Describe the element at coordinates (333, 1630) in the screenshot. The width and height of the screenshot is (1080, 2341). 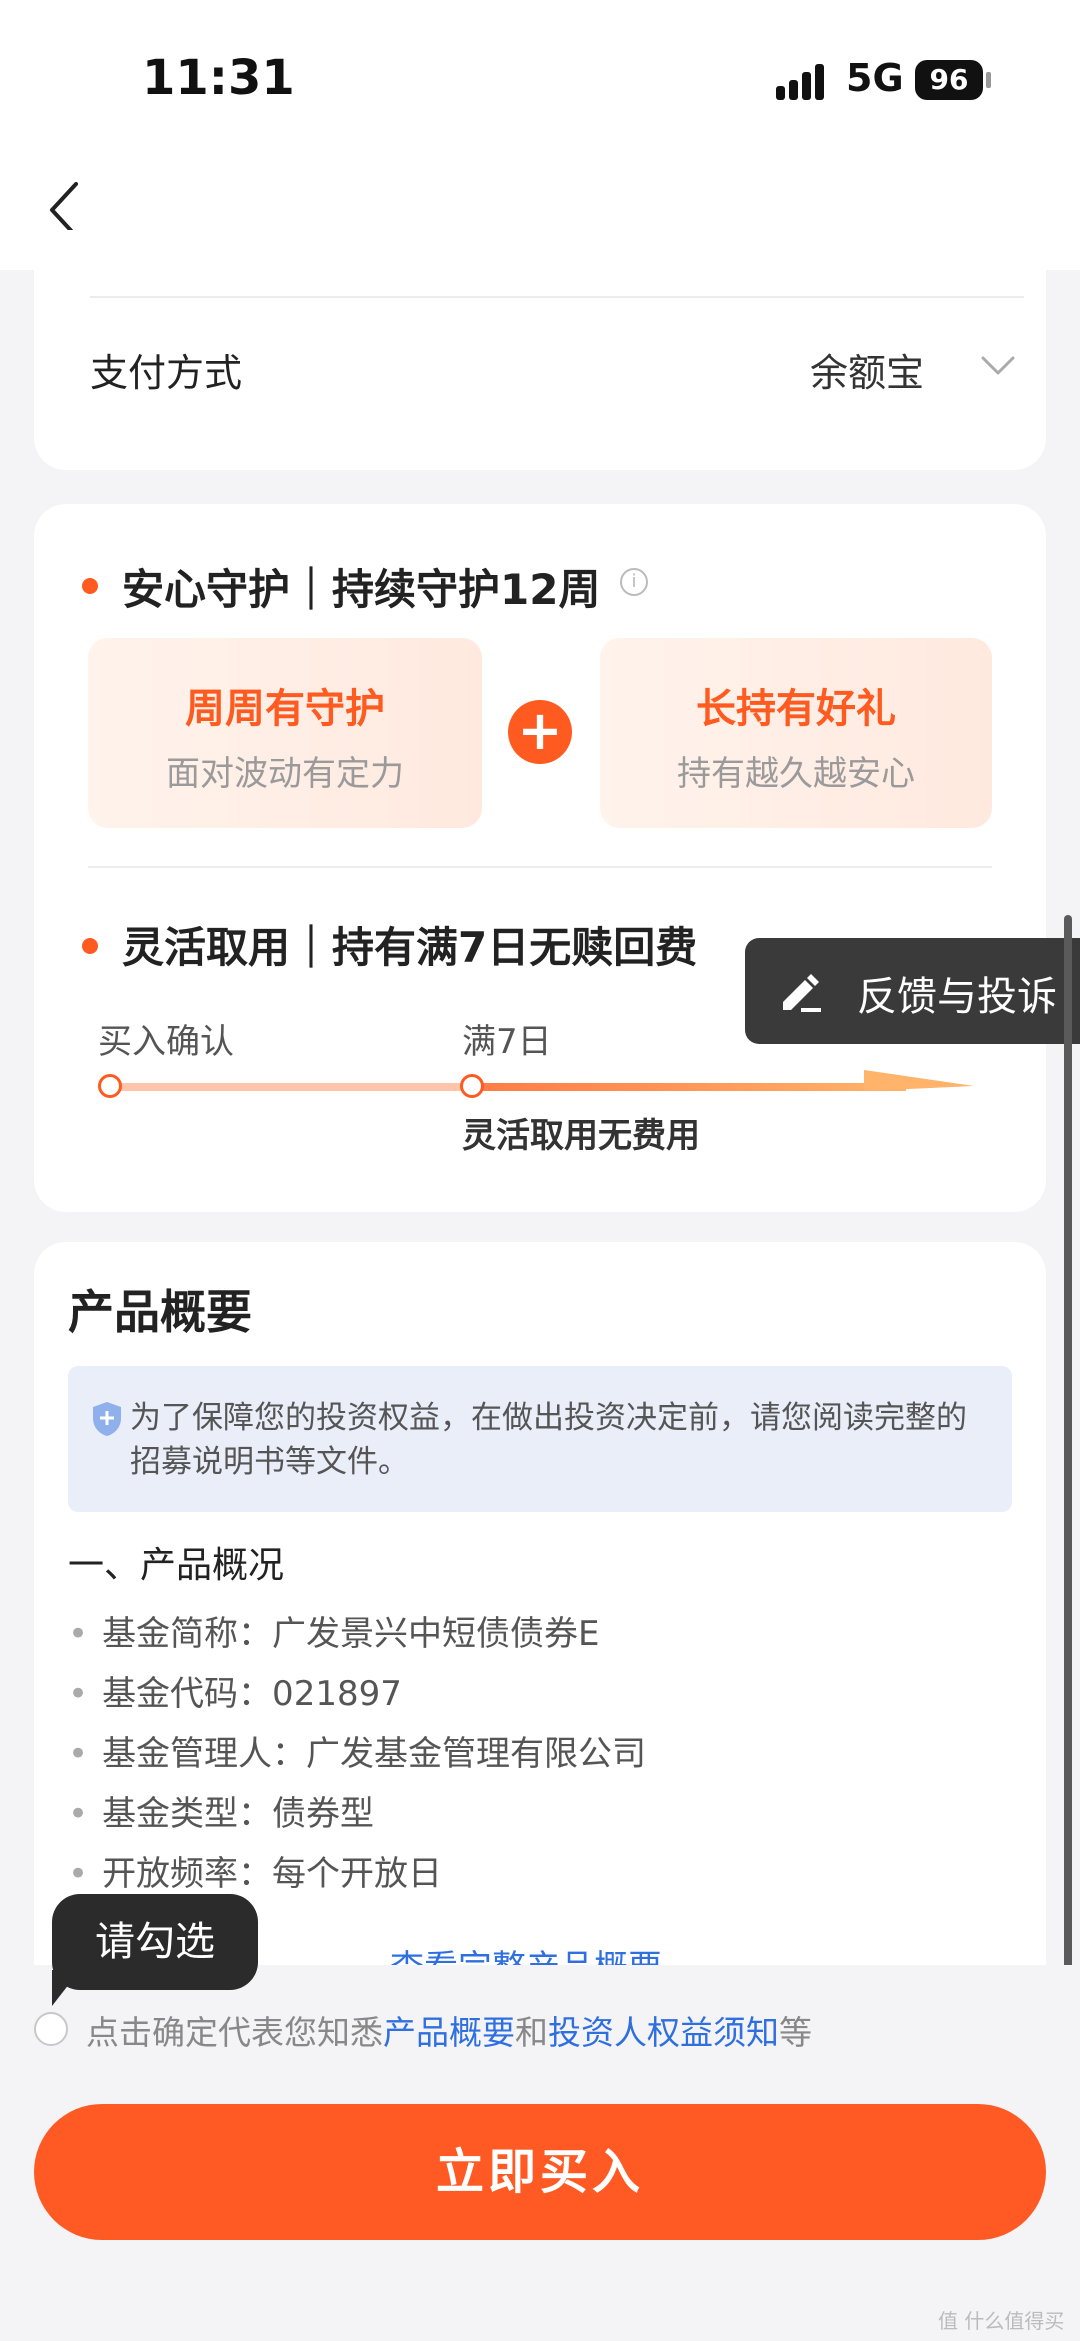
I see `list-item: 基金简称：广发景兴中短债债券E` at that location.